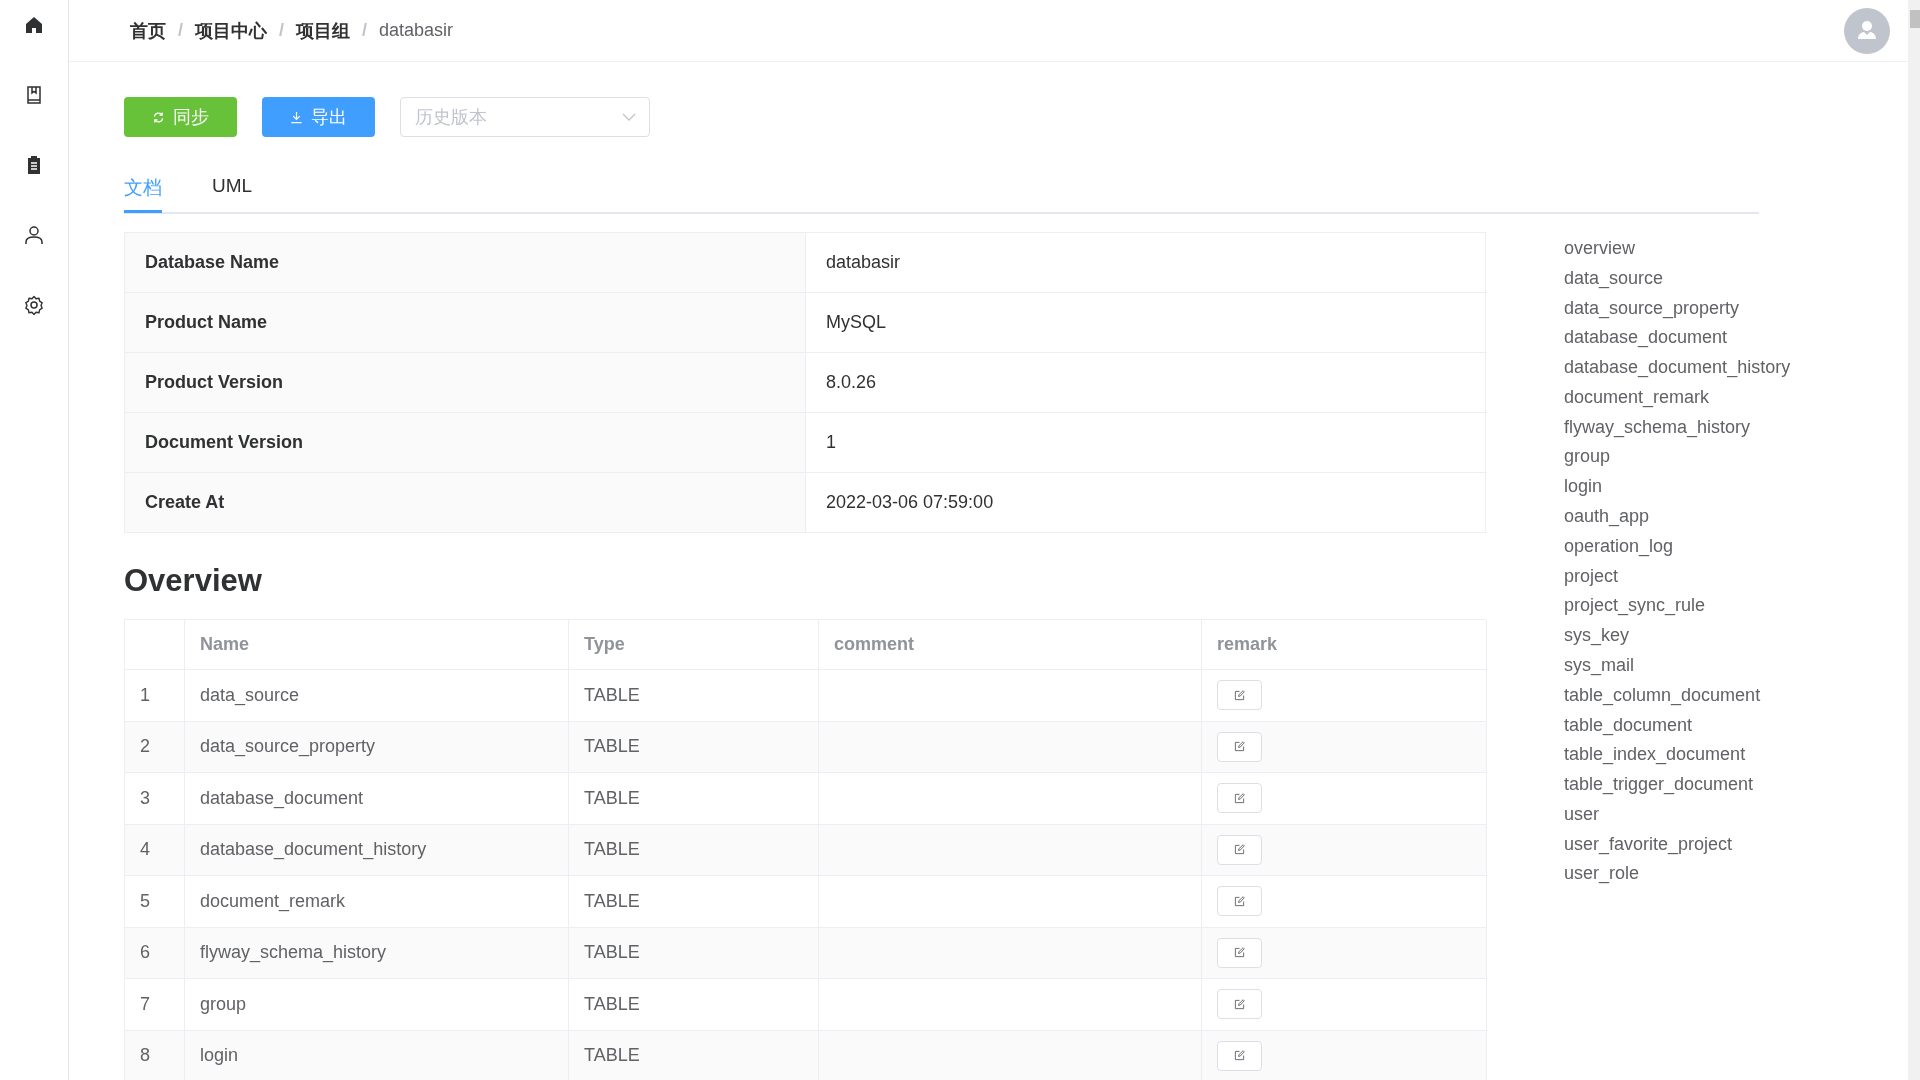 The image size is (1920, 1080). I want to click on table-cell: 4, so click(155, 850).